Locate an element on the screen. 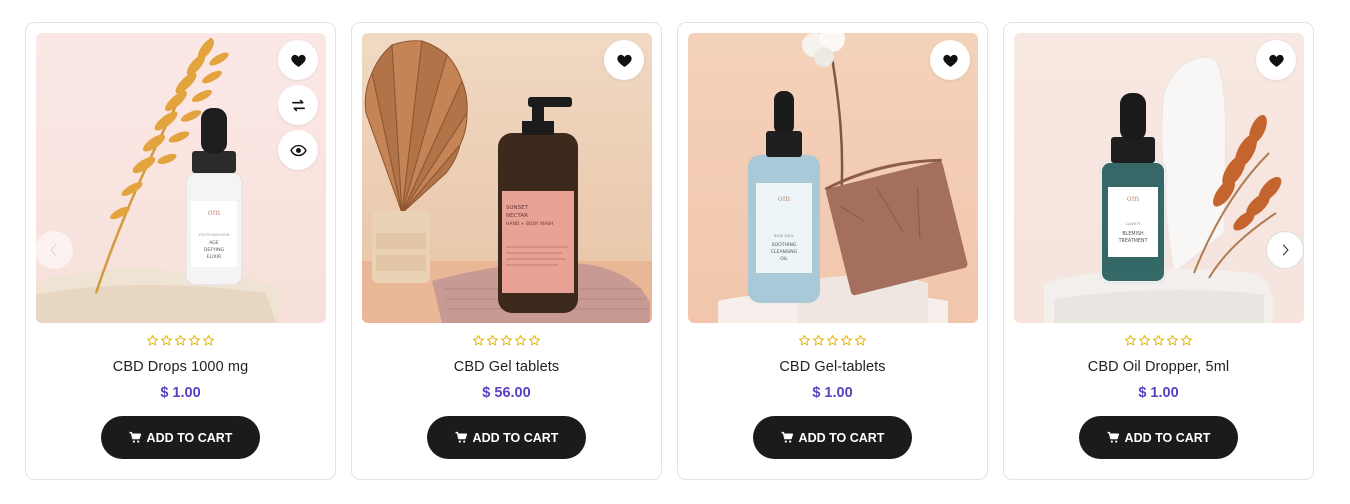 This screenshot has width=1350, height=504. product-image: om BLUE AZUL SOOTHING CLEANSING OIL is located at coordinates (833, 178).